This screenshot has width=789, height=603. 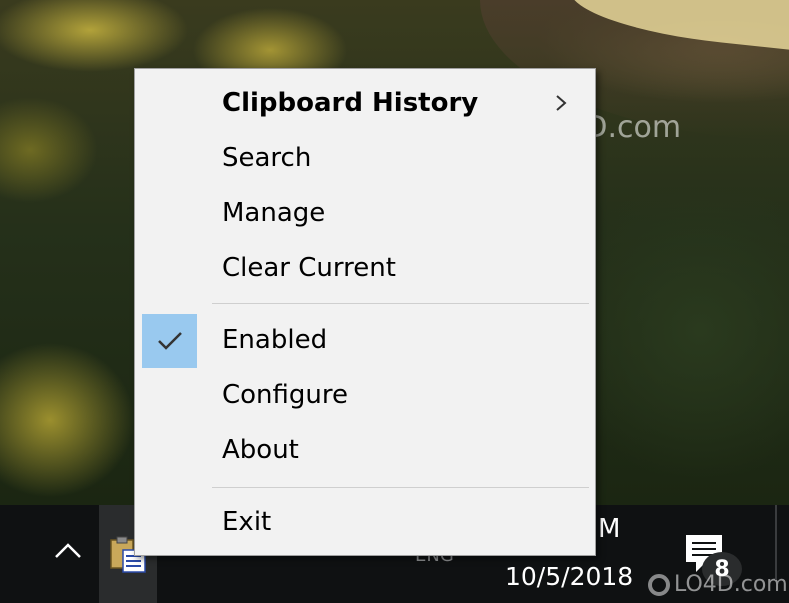 I want to click on menu-item-label: Clear Current, so click(x=309, y=268).